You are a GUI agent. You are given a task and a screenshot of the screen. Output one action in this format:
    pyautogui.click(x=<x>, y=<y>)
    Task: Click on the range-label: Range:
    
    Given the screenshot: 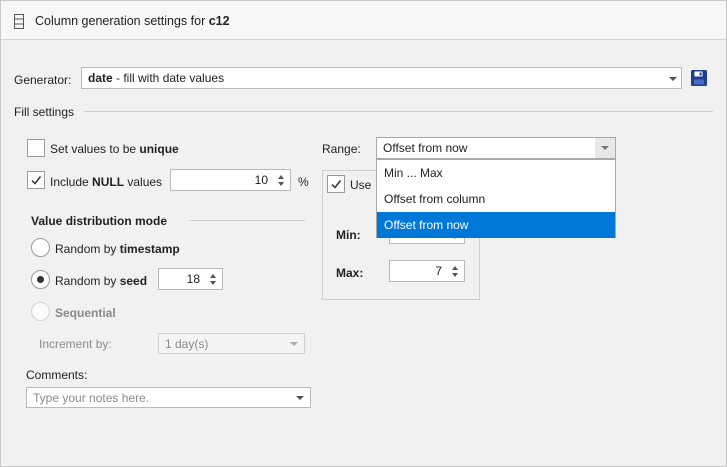 What is the action you would take?
    pyautogui.click(x=341, y=149)
    